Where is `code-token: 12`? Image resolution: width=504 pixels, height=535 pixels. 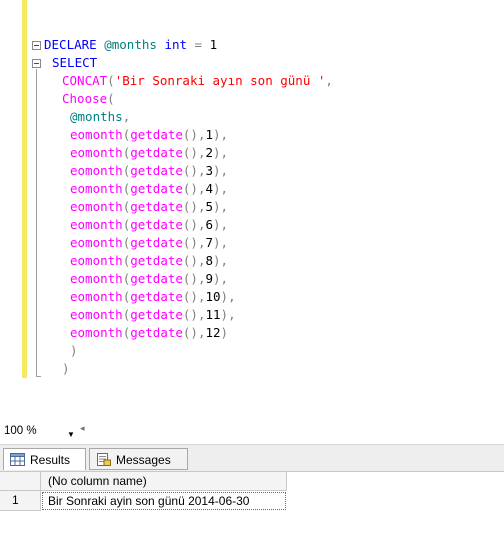
code-token: 12 is located at coordinates (213, 332).